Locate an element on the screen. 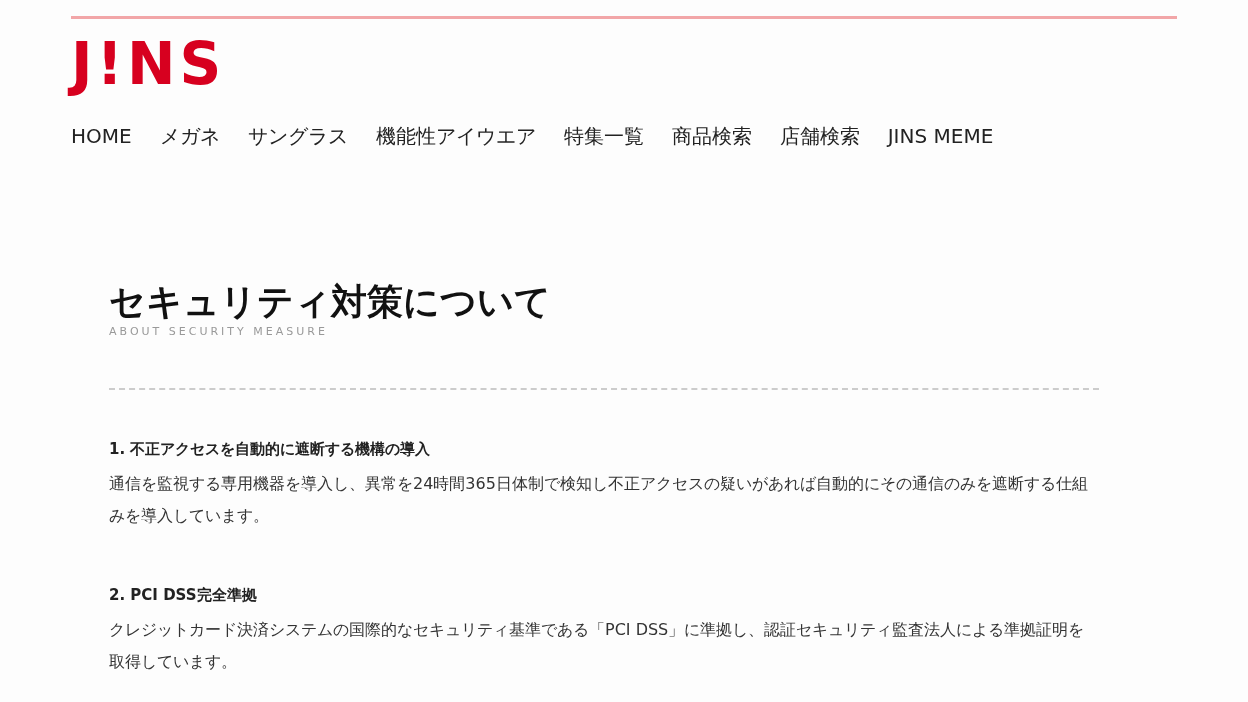  page-subtitle: ABOUT SECURITY MEASURE is located at coordinates (218, 331).